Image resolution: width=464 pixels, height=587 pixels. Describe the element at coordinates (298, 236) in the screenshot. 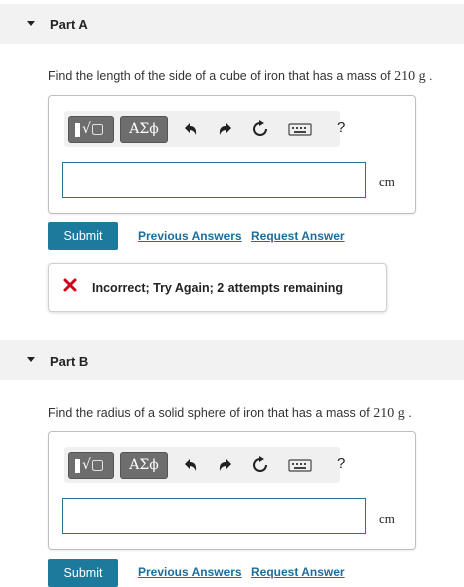

I see `part-a-request-answer-link: Request Answer` at that location.